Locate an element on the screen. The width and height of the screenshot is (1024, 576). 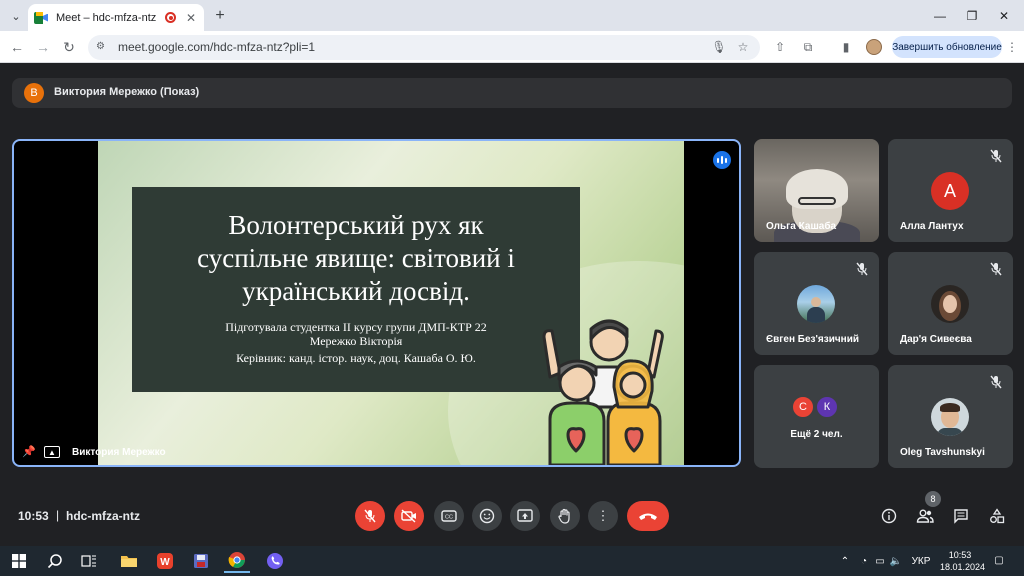
presenting-label: Виктория Мережко (Показ) is located at coordinates (127, 92).